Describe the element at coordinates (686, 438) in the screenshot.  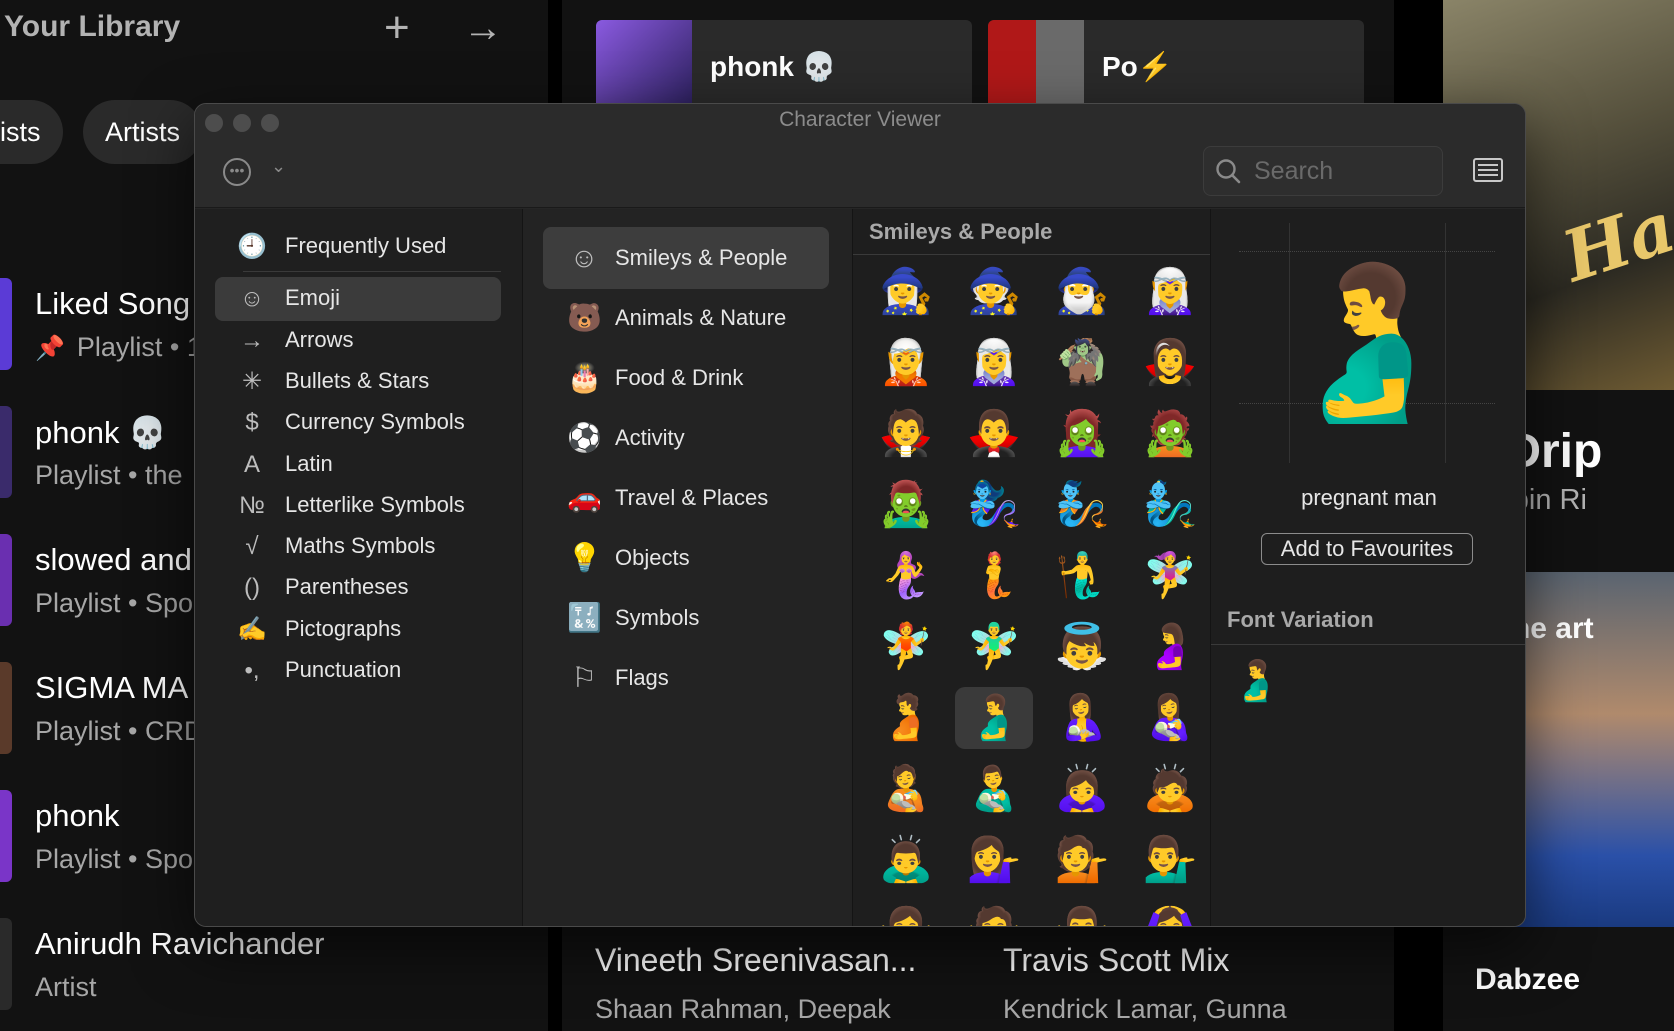
I see `subcategory-activity: ⚽ Activity` at that location.